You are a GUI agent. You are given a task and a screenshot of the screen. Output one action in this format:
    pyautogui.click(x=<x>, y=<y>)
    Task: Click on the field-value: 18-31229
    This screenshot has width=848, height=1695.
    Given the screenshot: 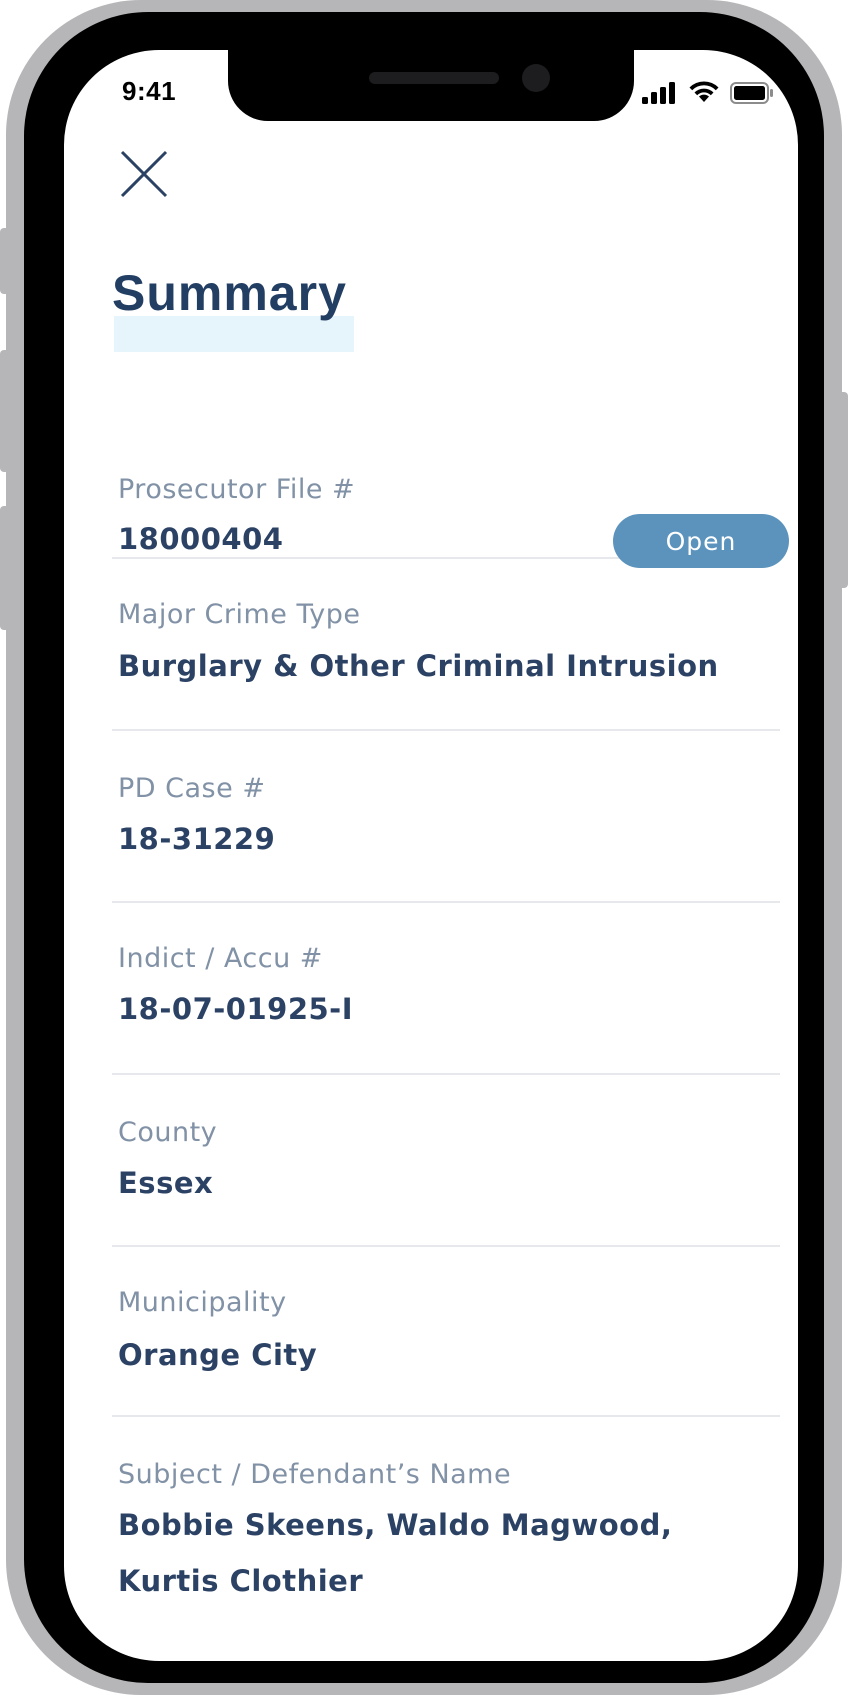 What is the action you would take?
    pyautogui.click(x=197, y=839)
    